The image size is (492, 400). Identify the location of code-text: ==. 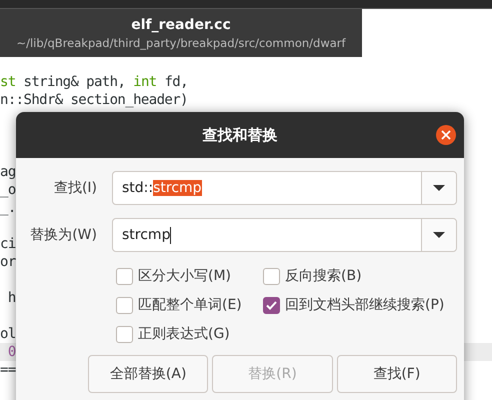
(8, 370).